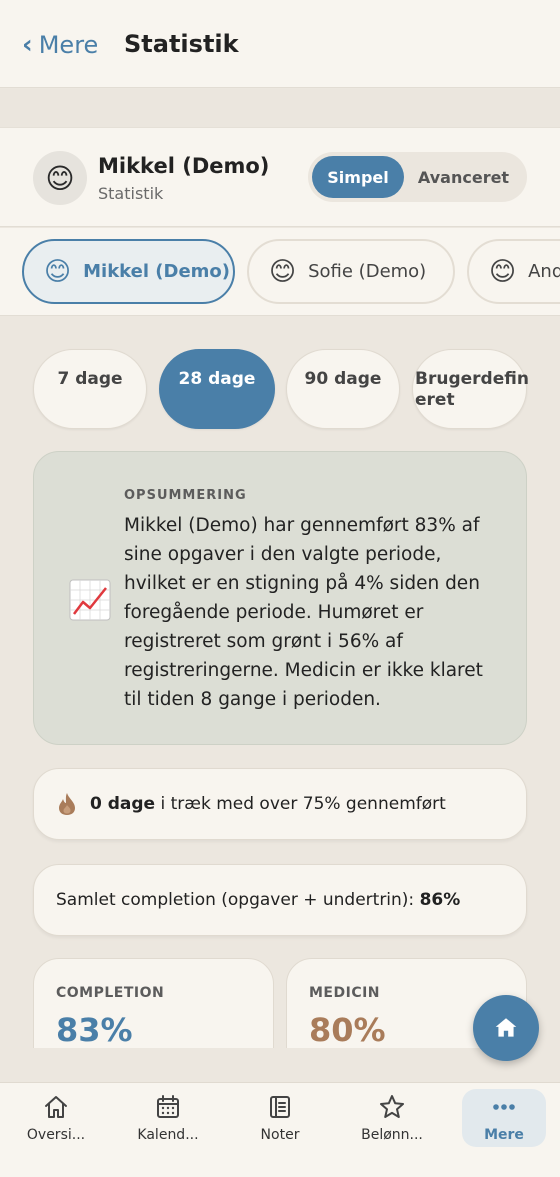 Image resolution: width=560 pixels, height=1177 pixels. I want to click on total-completion-value: 86%, so click(440, 900).